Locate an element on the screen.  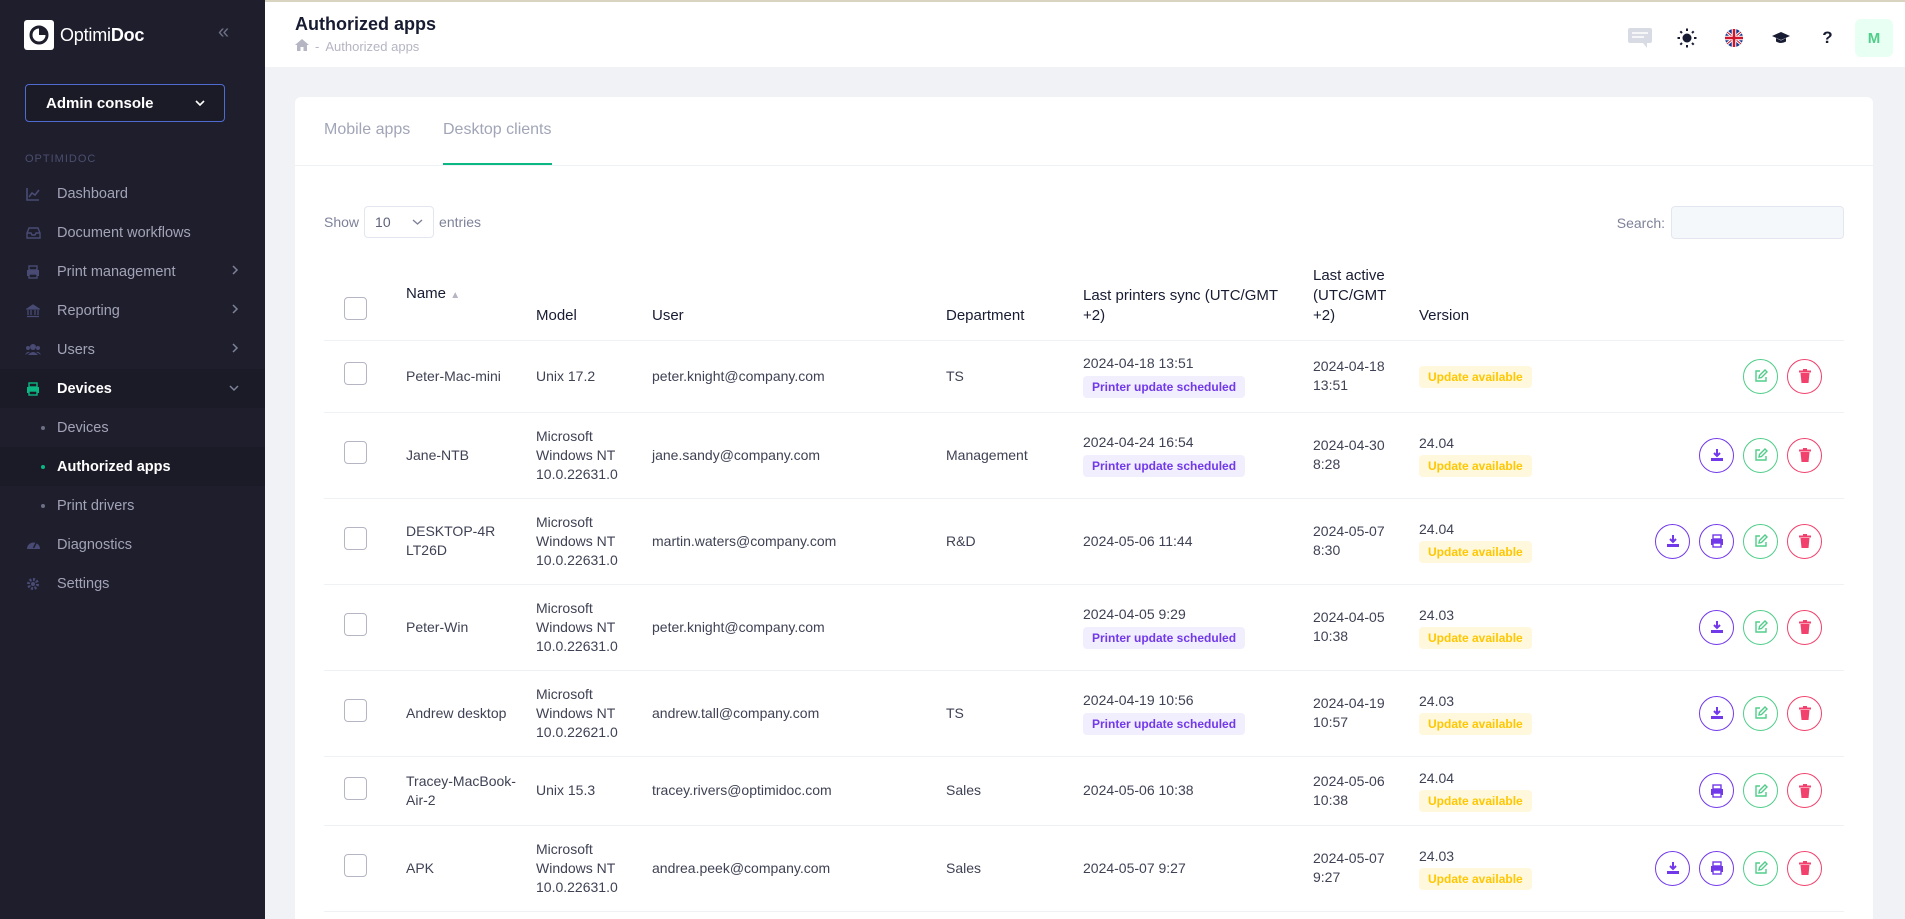
printer-update-badge: Printer update scheduled is located at coordinates (1164, 638).